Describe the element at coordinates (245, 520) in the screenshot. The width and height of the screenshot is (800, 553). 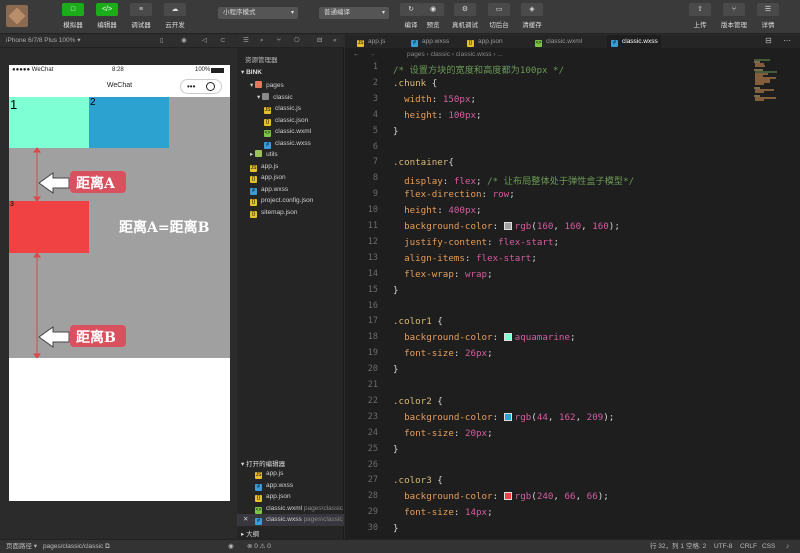
I see `close-icon: ✕` at that location.